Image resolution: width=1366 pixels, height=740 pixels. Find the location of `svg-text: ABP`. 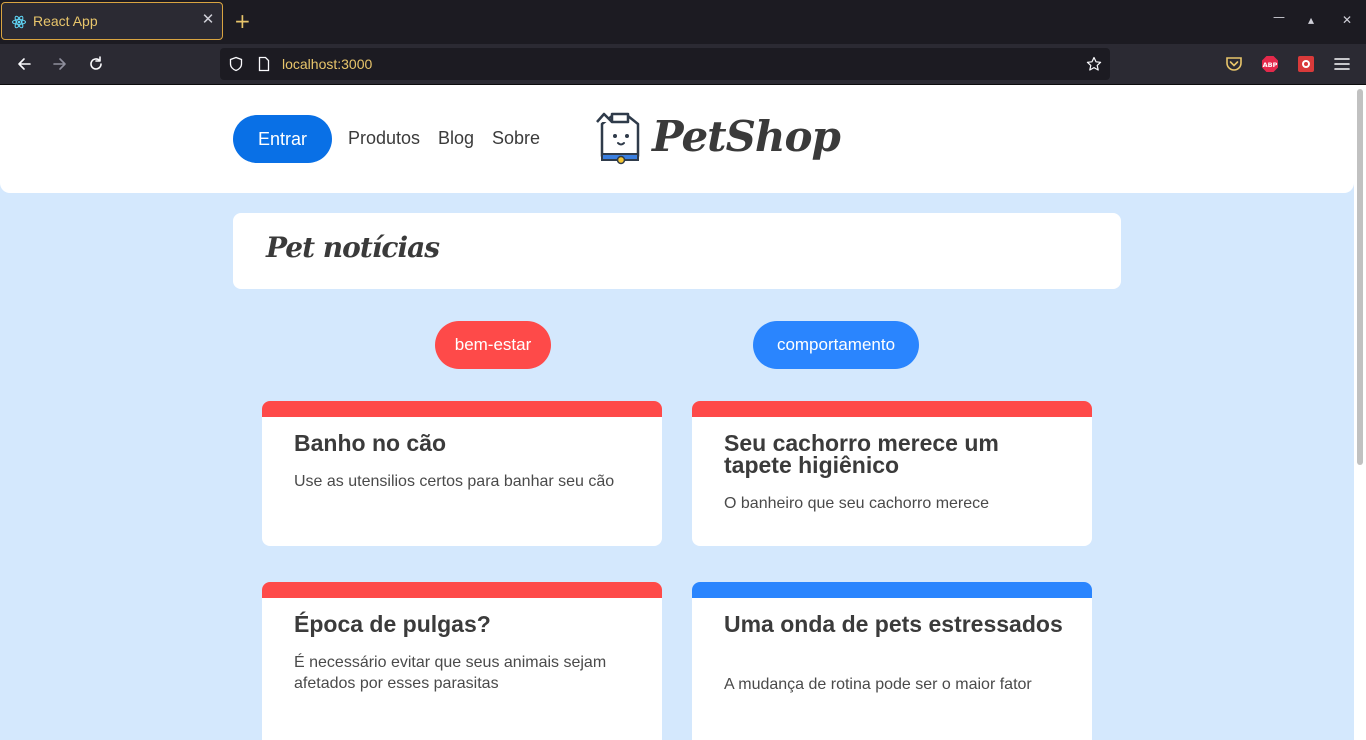

svg-text: ABP is located at coordinates (1270, 65).